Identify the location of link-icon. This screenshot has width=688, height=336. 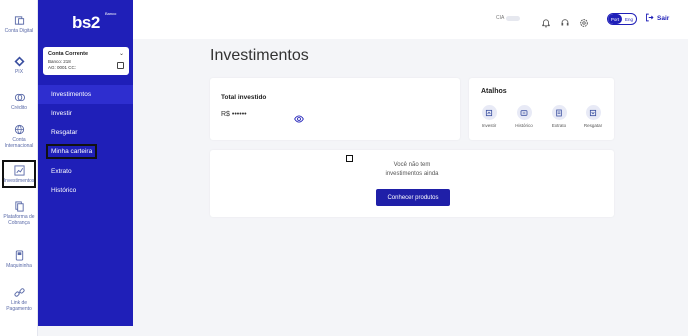
(19, 292).